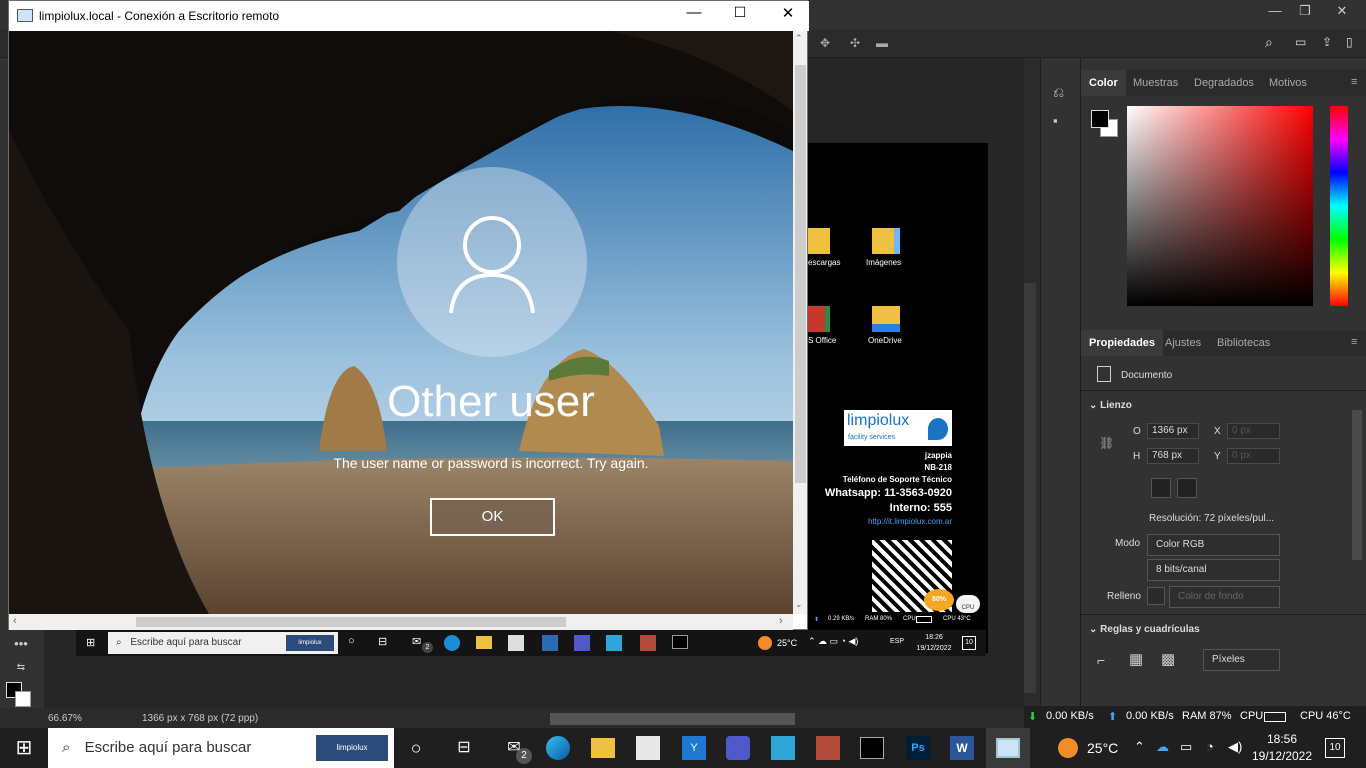 The width and height of the screenshot is (1366, 768). What do you see at coordinates (833, 641) in the screenshot?
I see `remote-tray-icons: ⌃ ☁ ▭ ◔ ◀)` at bounding box center [833, 641].